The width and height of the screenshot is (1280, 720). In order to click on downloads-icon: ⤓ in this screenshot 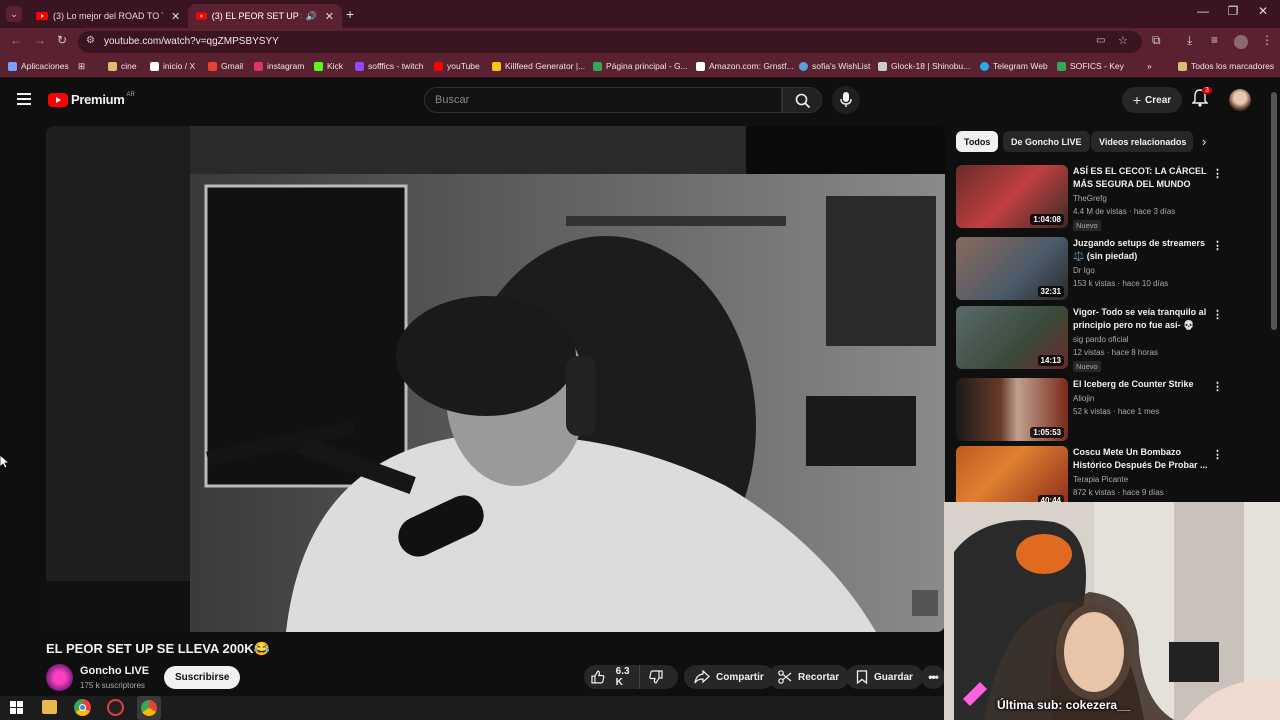, I will do `click(1189, 40)`.